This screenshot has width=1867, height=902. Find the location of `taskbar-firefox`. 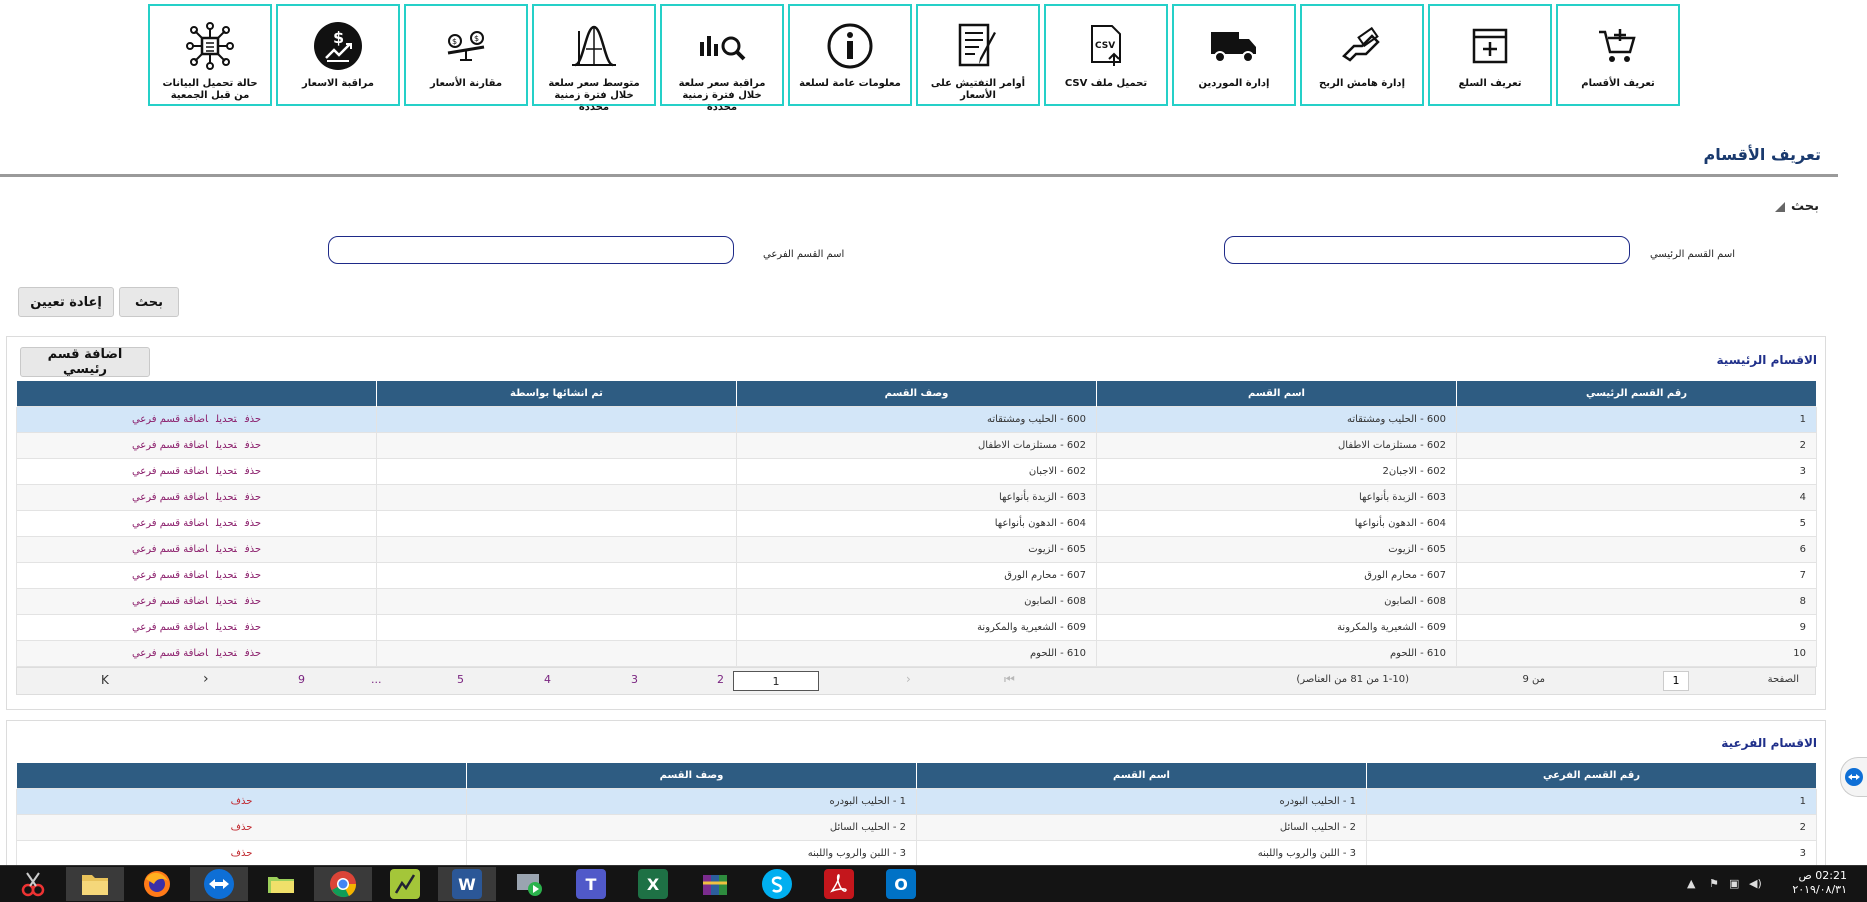

taskbar-firefox is located at coordinates (157, 884).